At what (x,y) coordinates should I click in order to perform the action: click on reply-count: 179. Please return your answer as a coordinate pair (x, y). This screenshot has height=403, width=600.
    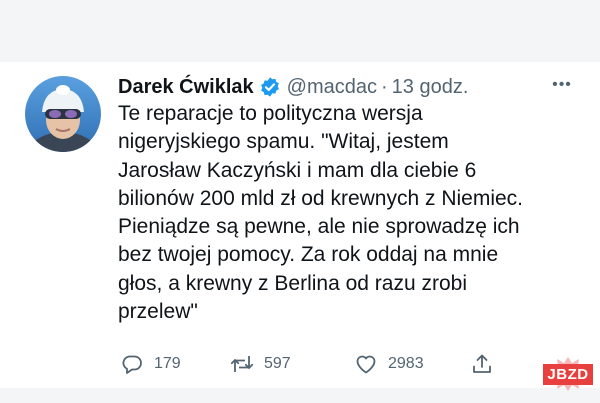
    Looking at the image, I should click on (167, 363).